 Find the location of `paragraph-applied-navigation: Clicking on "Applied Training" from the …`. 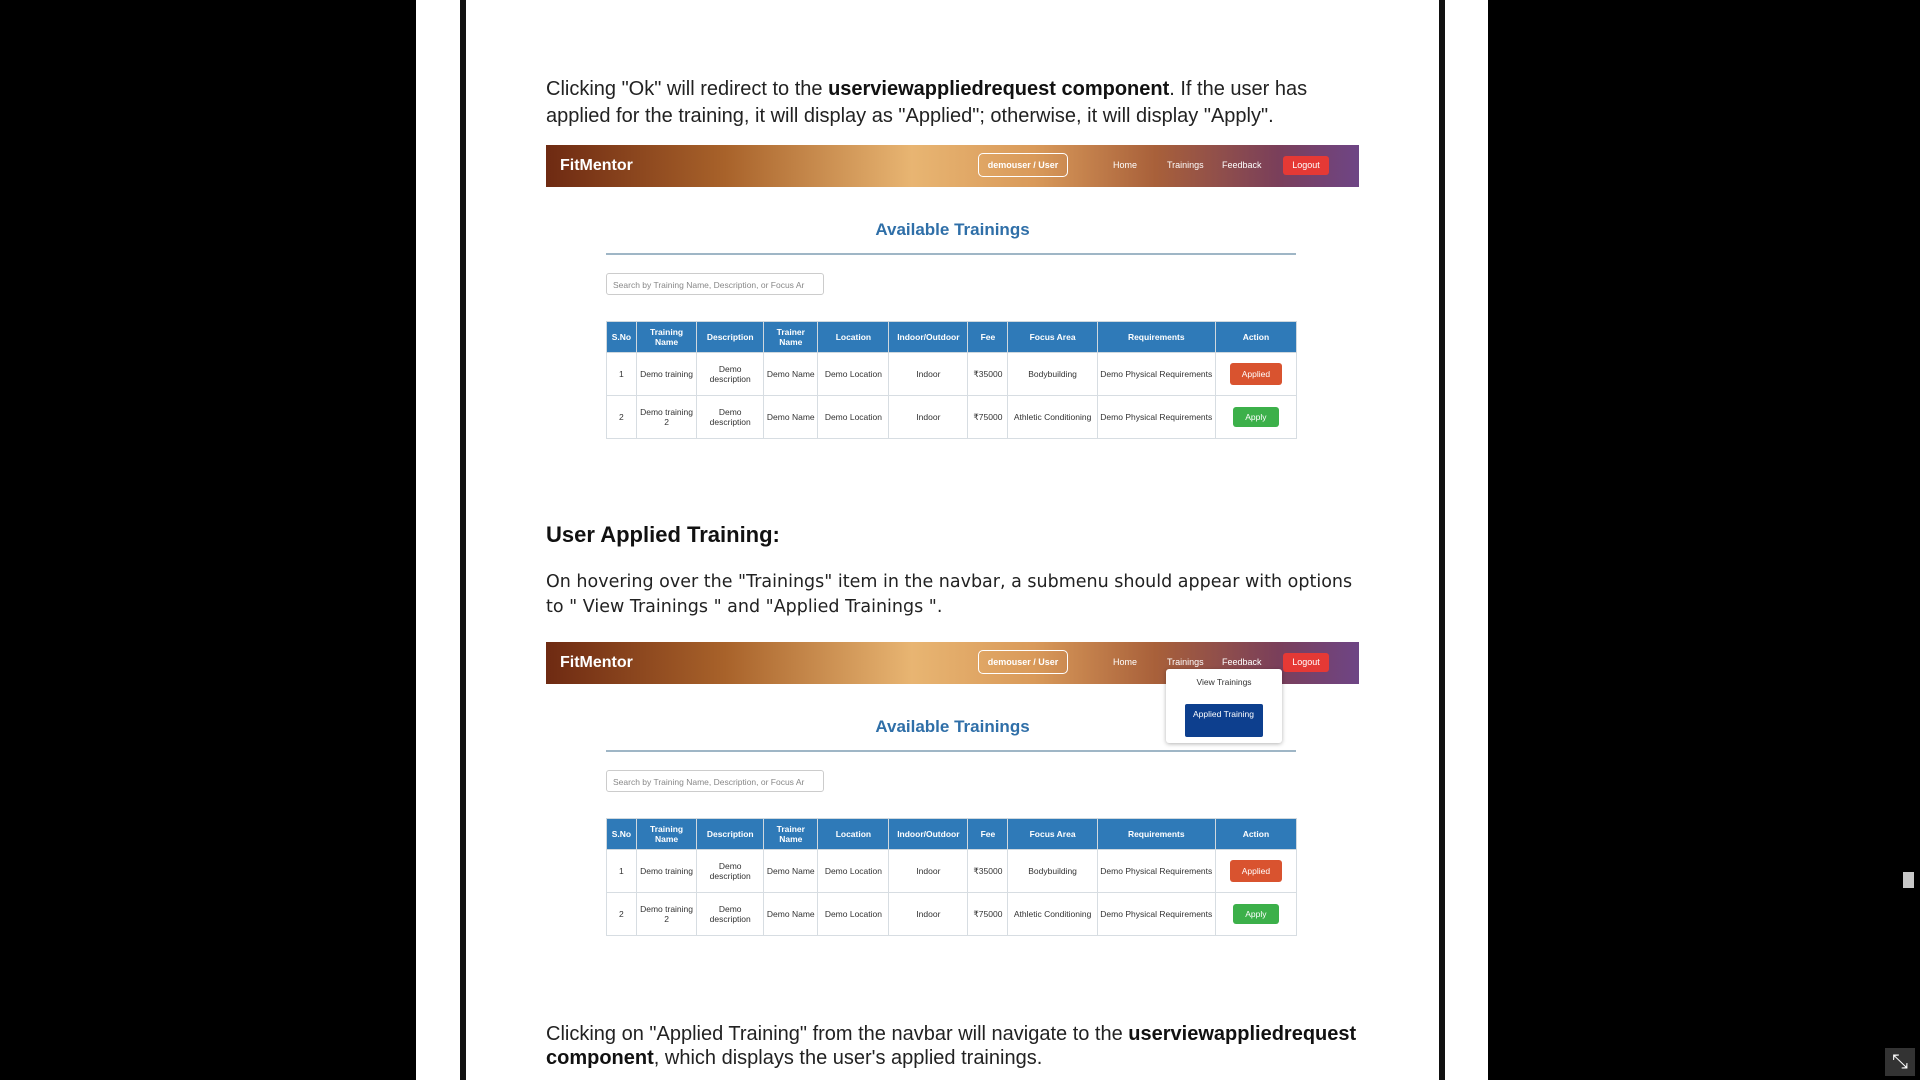

paragraph-applied-navigation: Clicking on "Applied Training" from the … is located at coordinates (953, 1046).